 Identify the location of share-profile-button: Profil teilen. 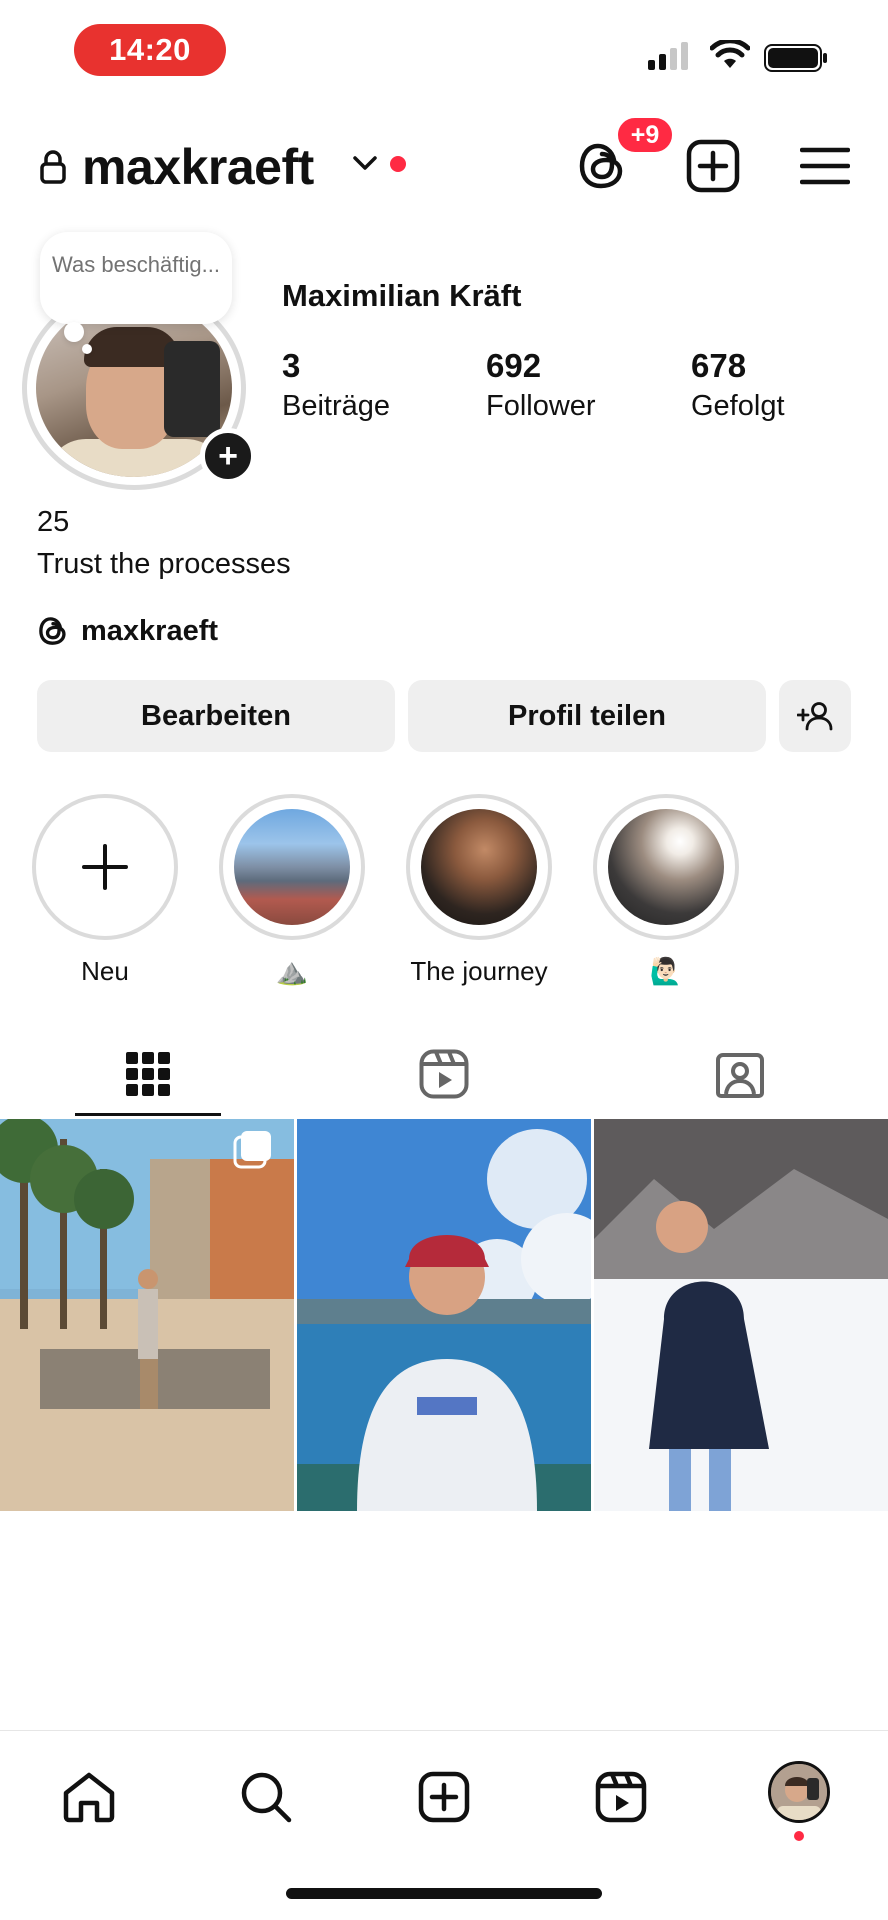
(587, 716).